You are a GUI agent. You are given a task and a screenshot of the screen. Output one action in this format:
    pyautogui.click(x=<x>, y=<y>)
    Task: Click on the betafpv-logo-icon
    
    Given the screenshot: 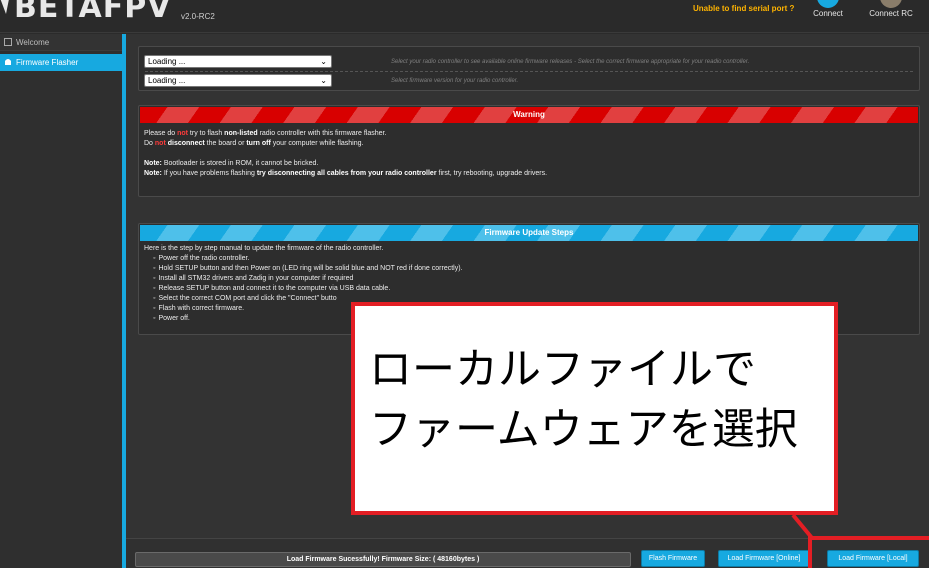 What is the action you would take?
    pyautogui.click(x=4, y=7)
    